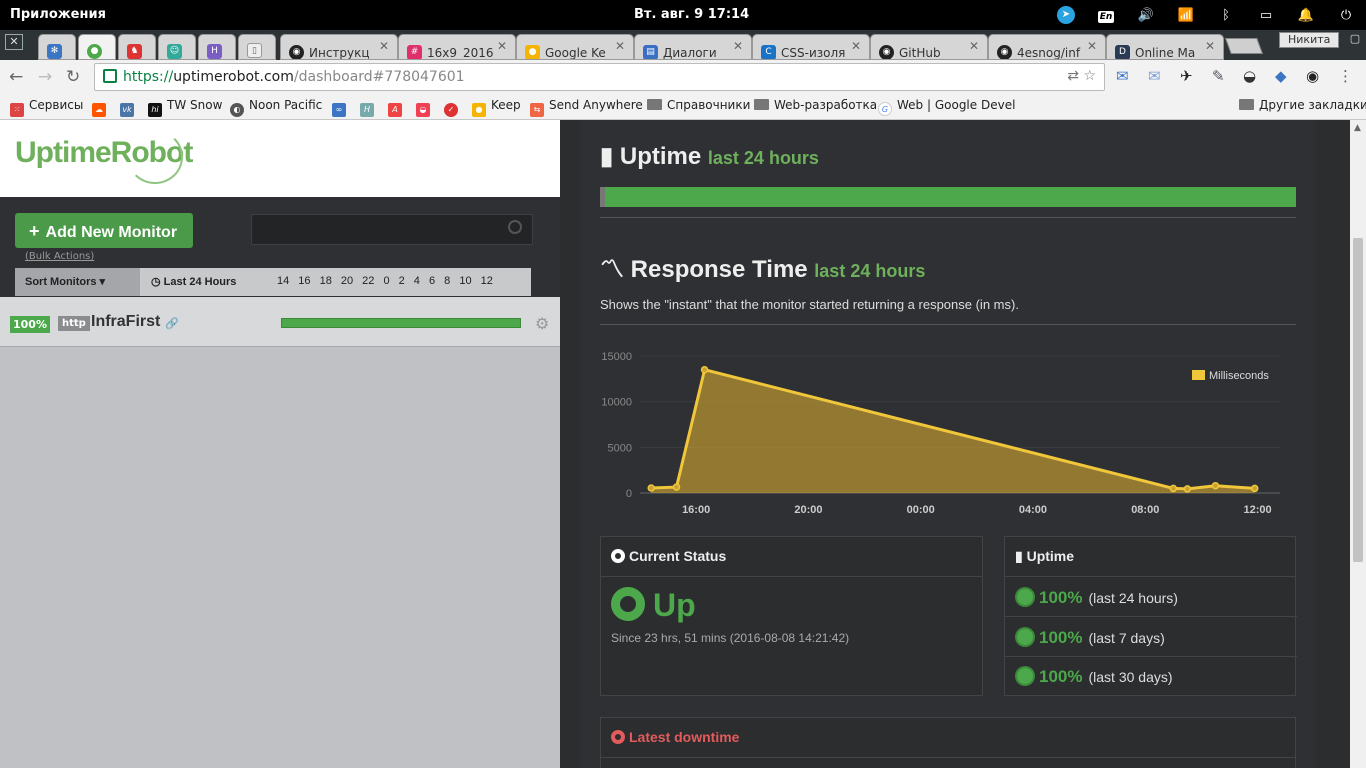 This screenshot has height=768, width=1366. Describe the element at coordinates (1186, 76) in the screenshot. I see `ext-icon: ✈` at that location.